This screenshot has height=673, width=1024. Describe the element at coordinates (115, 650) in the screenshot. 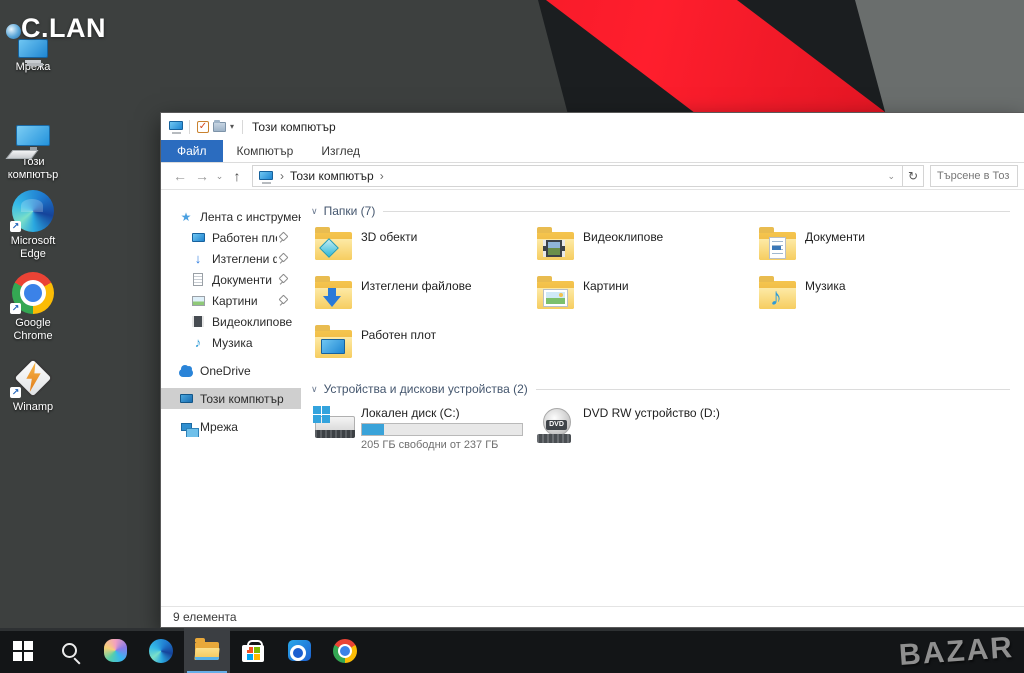

I see `taskbar-copilot-button` at that location.